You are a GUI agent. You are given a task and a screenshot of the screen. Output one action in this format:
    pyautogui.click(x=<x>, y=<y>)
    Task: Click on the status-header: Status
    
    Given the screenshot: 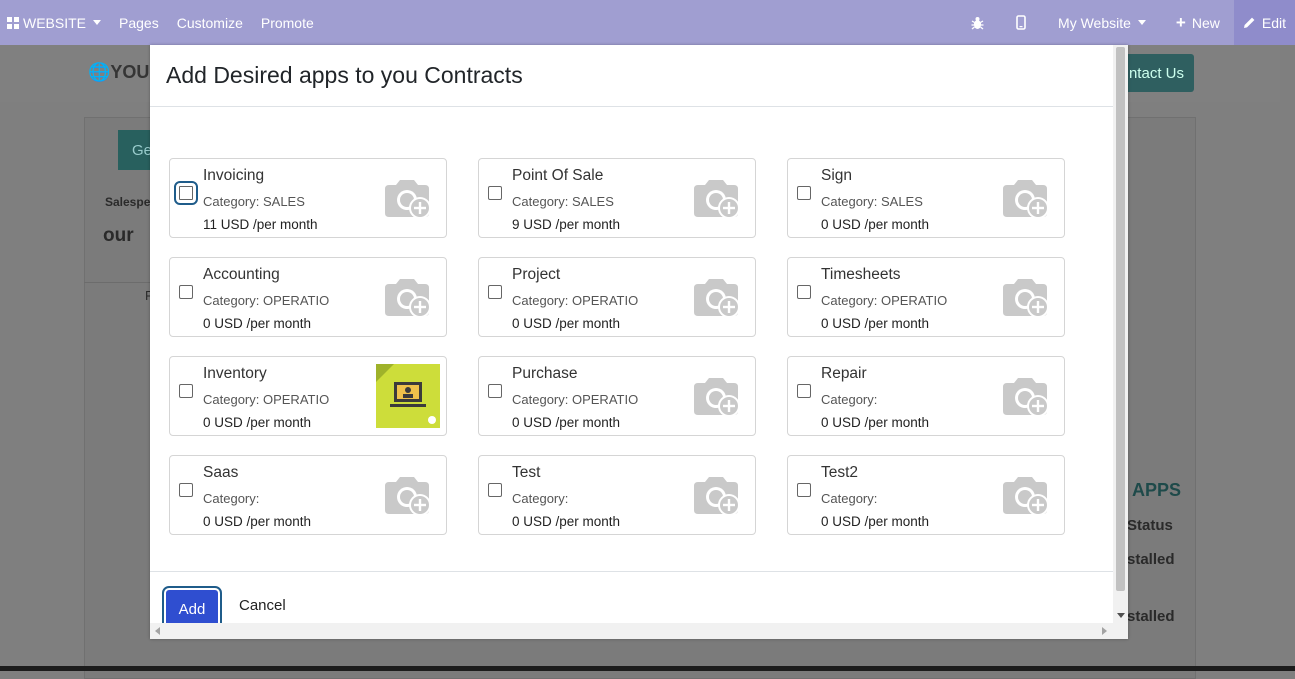 What is the action you would take?
    pyautogui.click(x=1150, y=525)
    